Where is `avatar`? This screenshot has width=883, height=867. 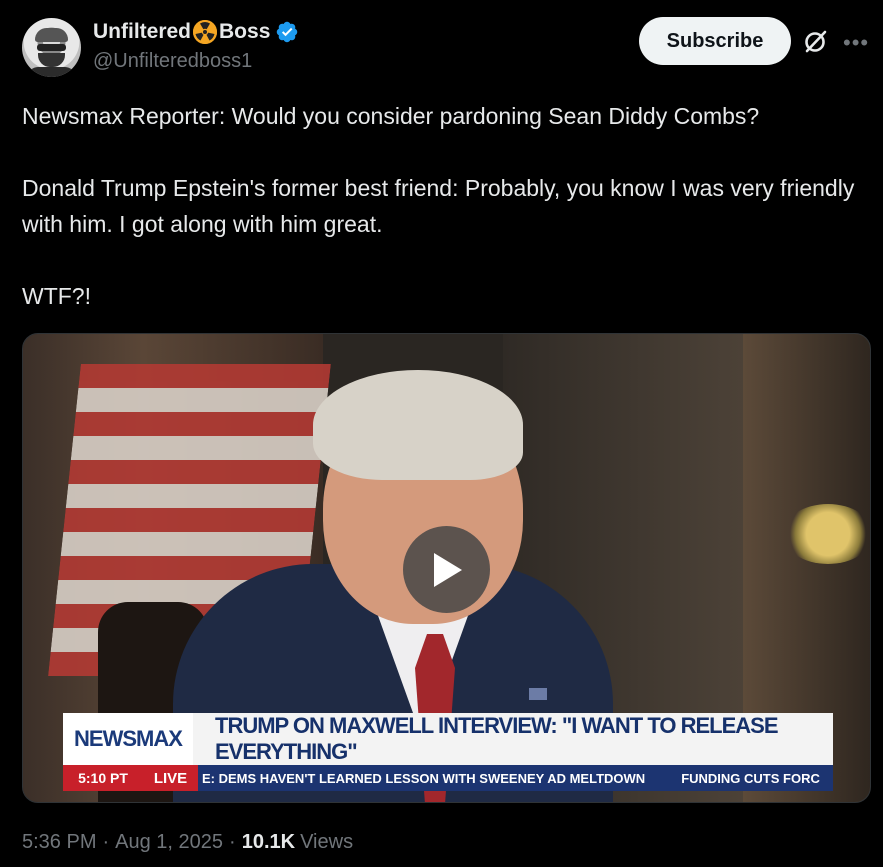 avatar is located at coordinates (51, 47).